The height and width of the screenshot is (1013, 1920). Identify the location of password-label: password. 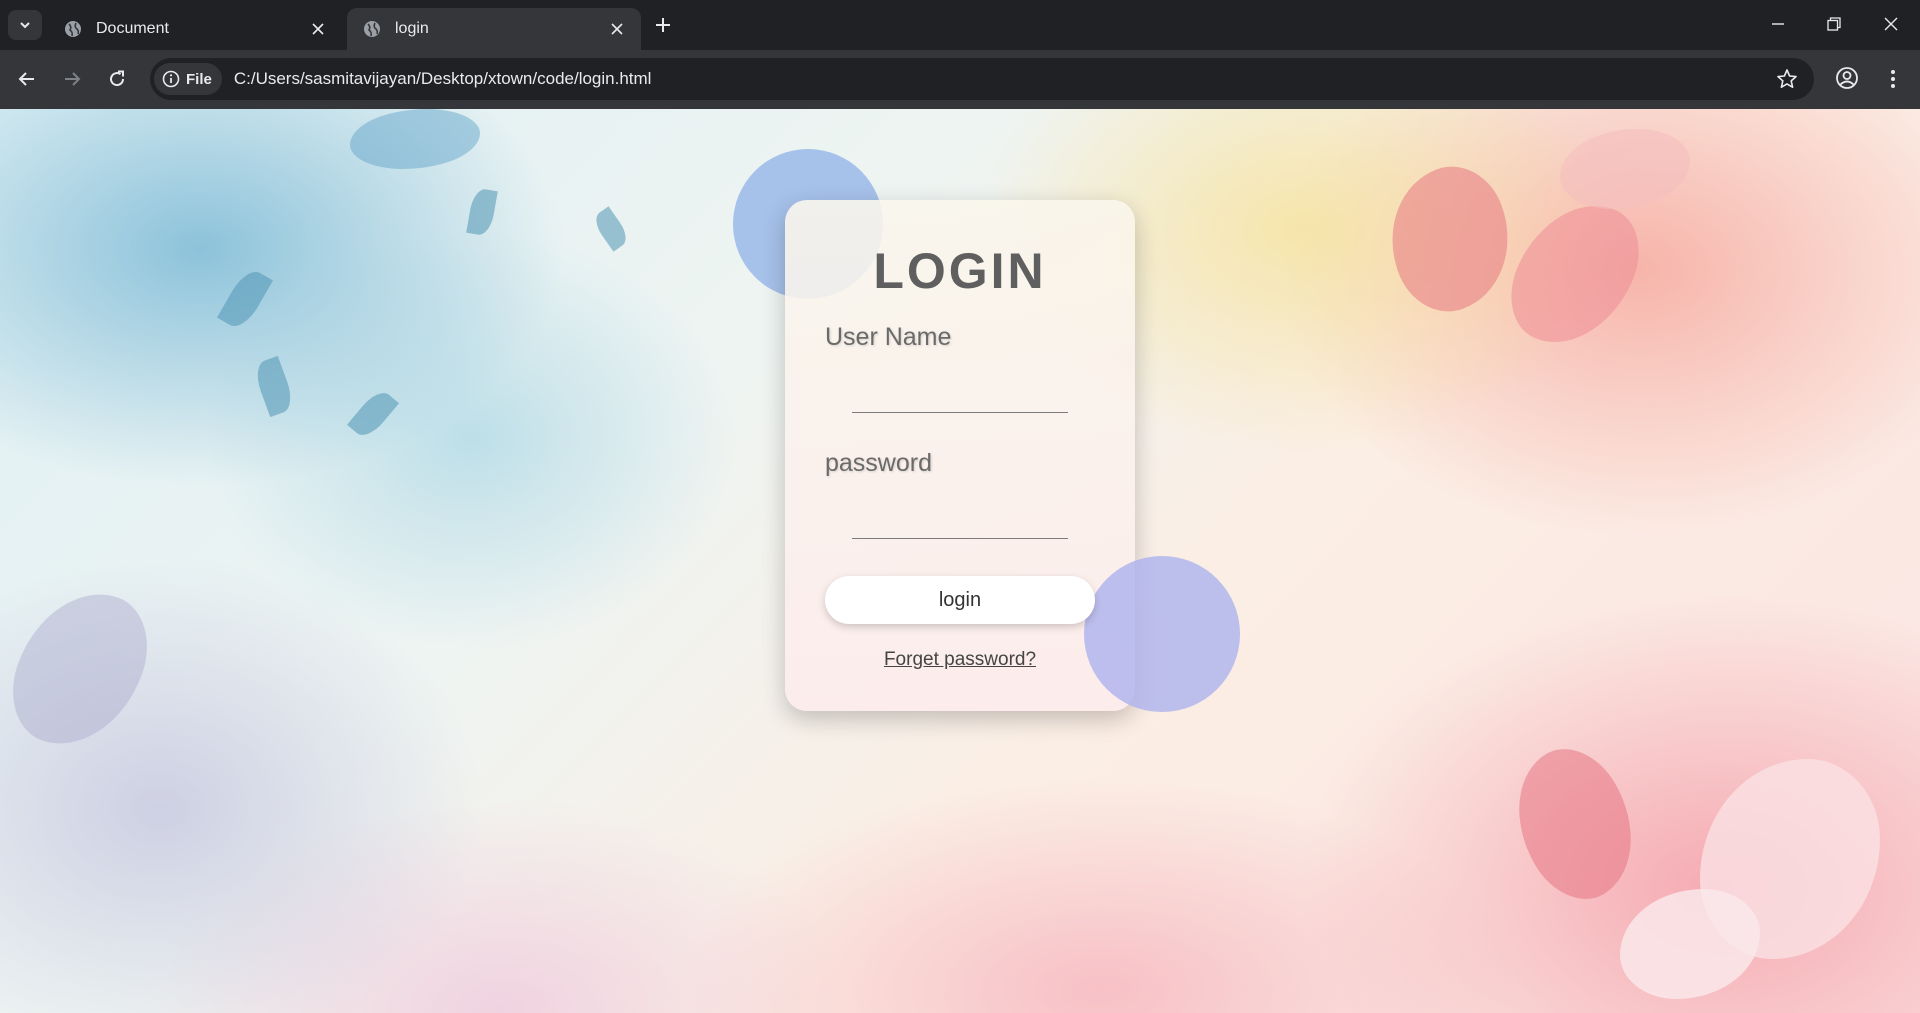
(878, 463).